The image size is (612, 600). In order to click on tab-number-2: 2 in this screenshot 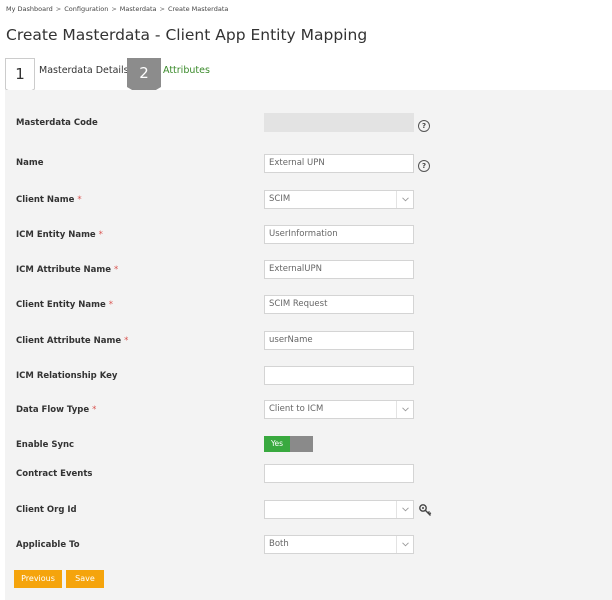, I will do `click(144, 73)`.